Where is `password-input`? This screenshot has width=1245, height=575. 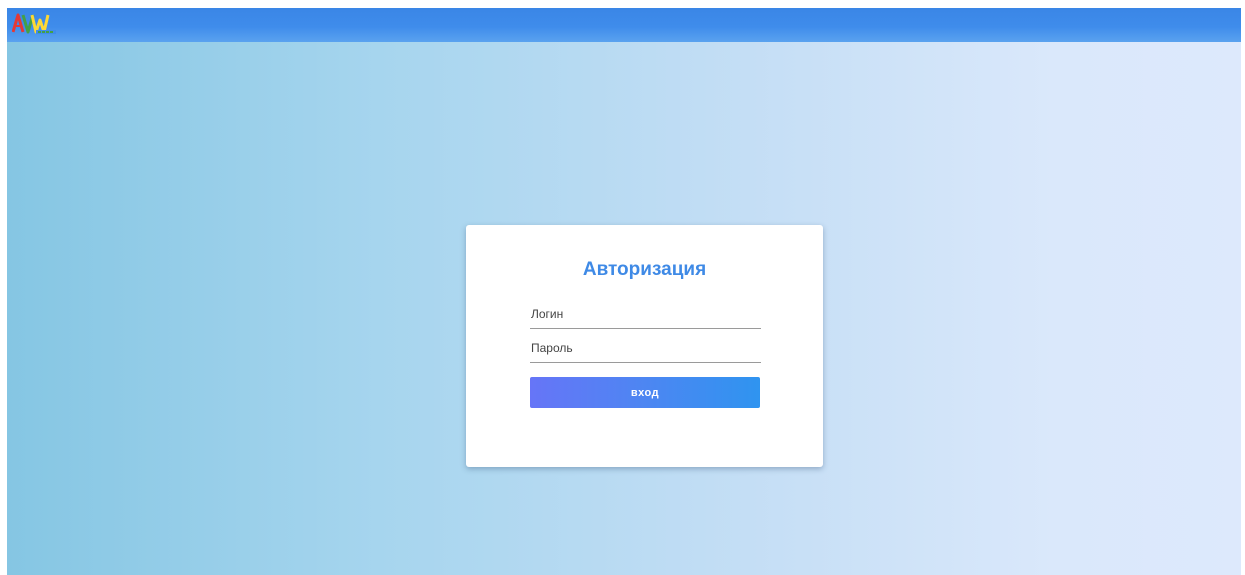 password-input is located at coordinates (645, 348).